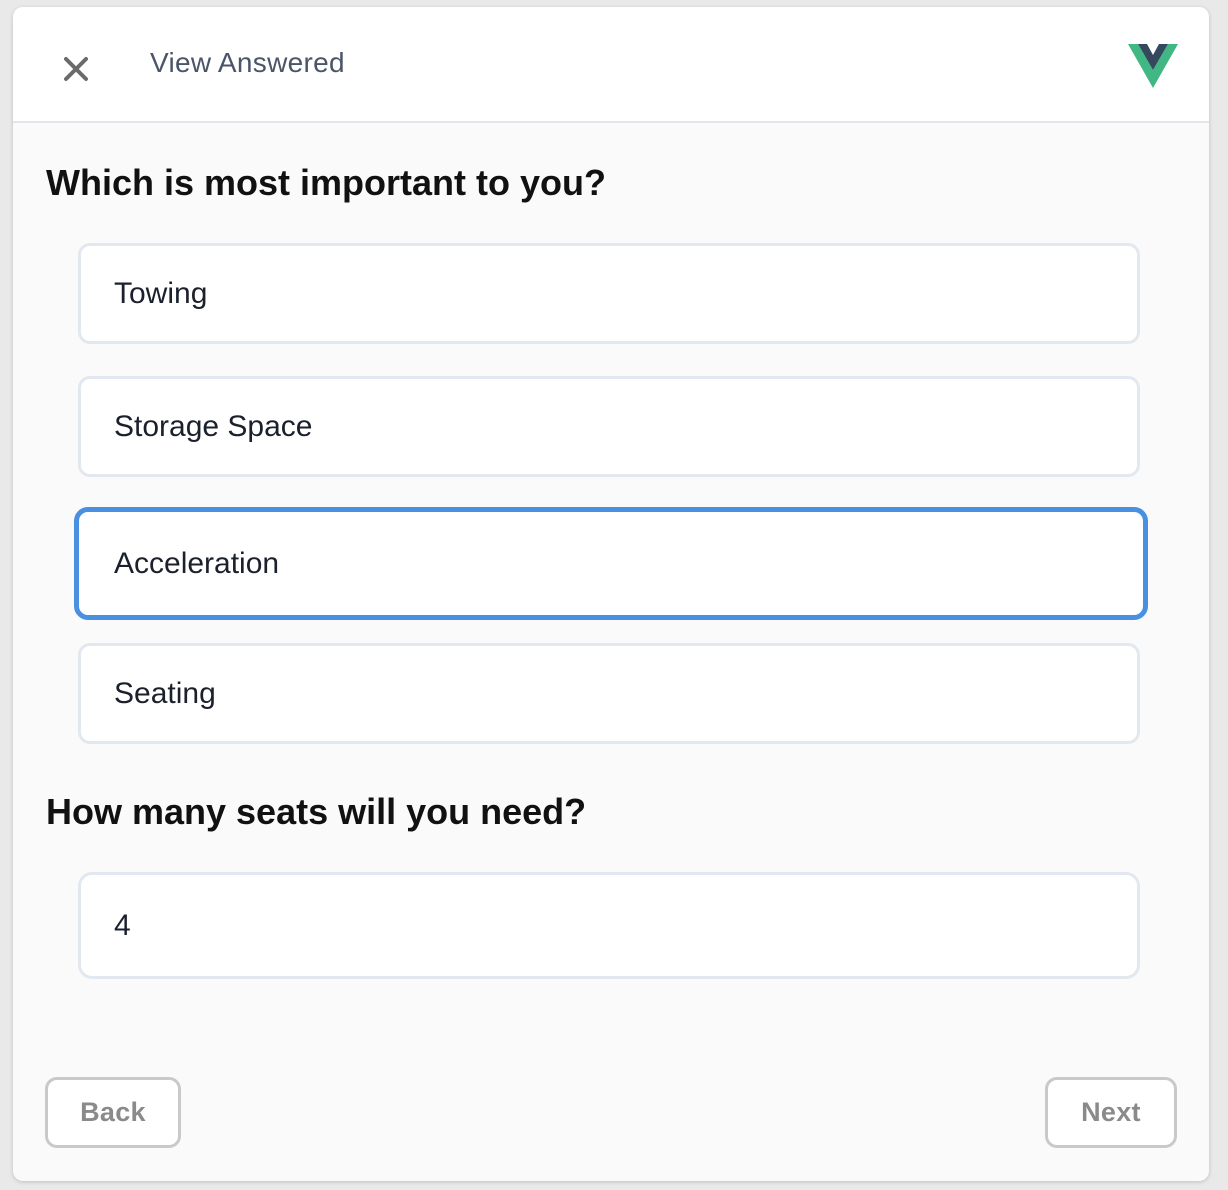  Describe the element at coordinates (213, 426) in the screenshot. I see `option-label: Storage Space` at that location.